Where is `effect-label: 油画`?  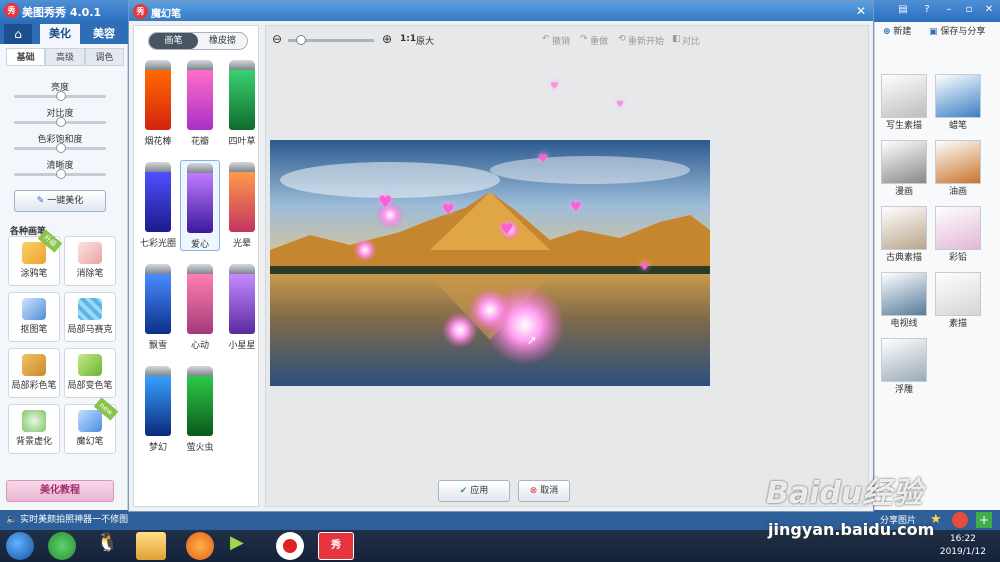 effect-label: 油画 is located at coordinates (957, 192).